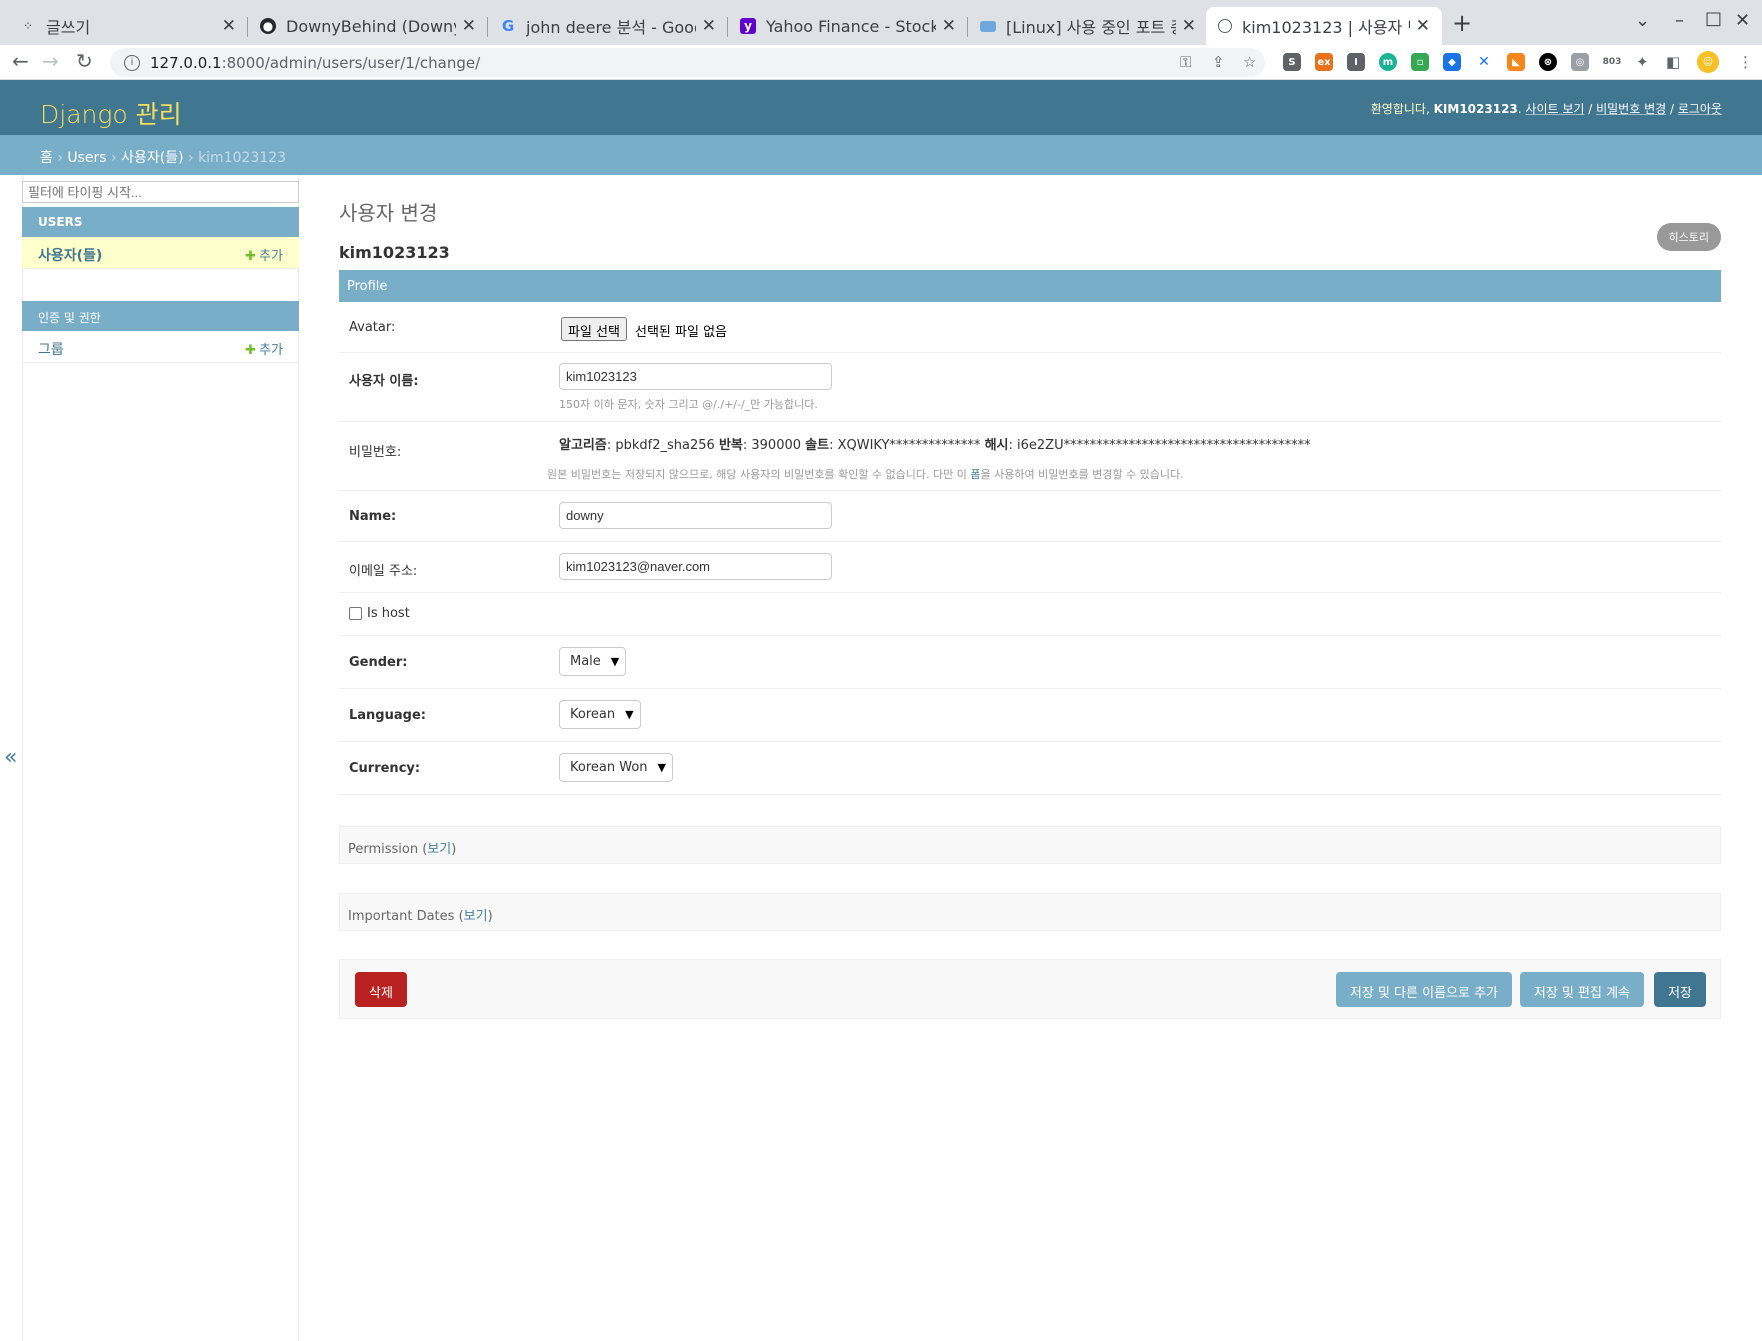 The width and height of the screenshot is (1762, 1341). I want to click on browser-tab-active: kim1023123 | 사용자 변경 | ✕, so click(1324, 26).